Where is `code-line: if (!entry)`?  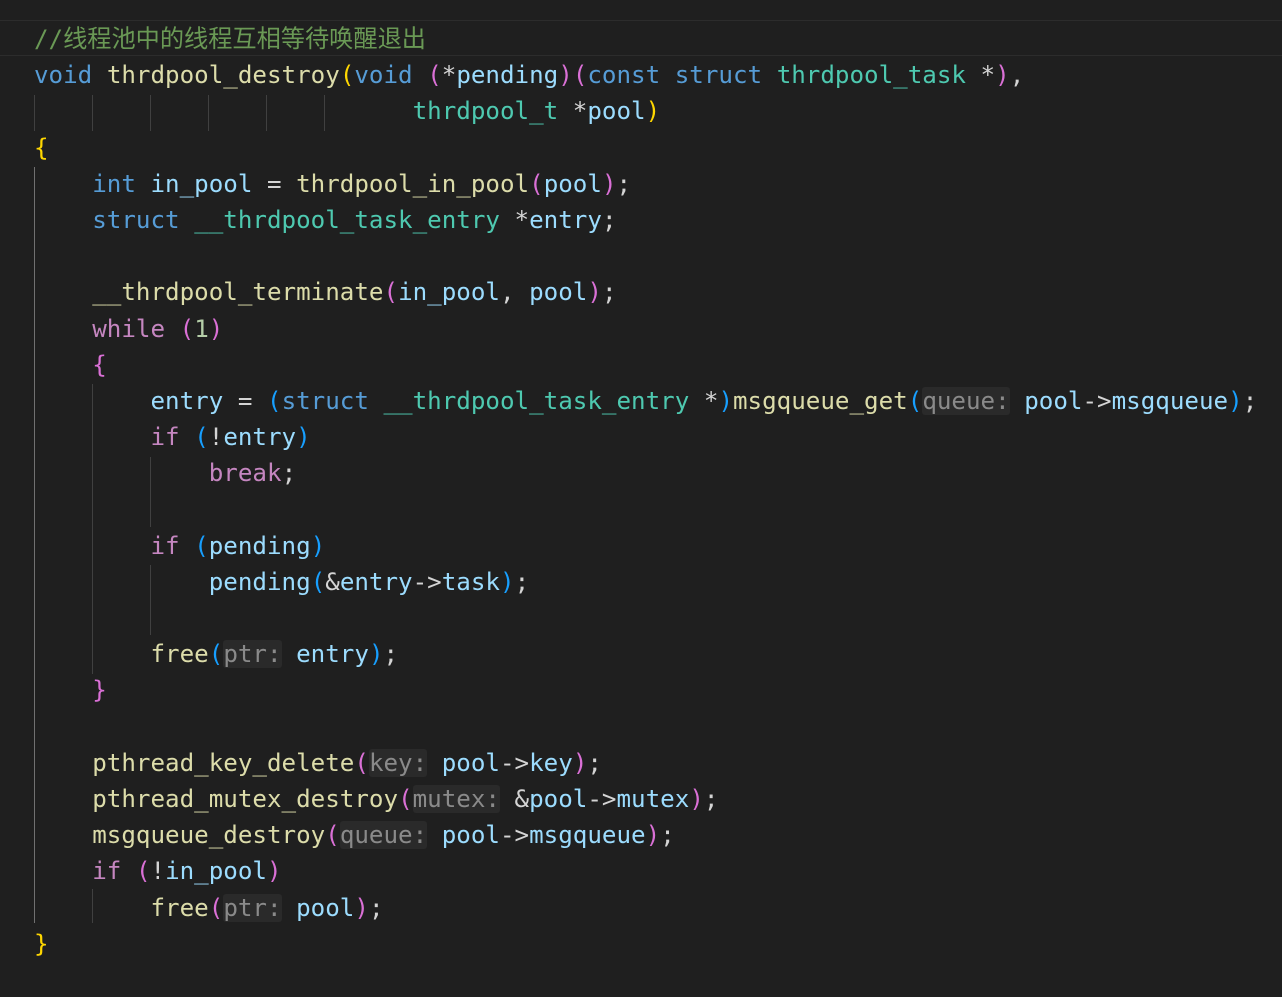
code-line: if (!entry) is located at coordinates (230, 437).